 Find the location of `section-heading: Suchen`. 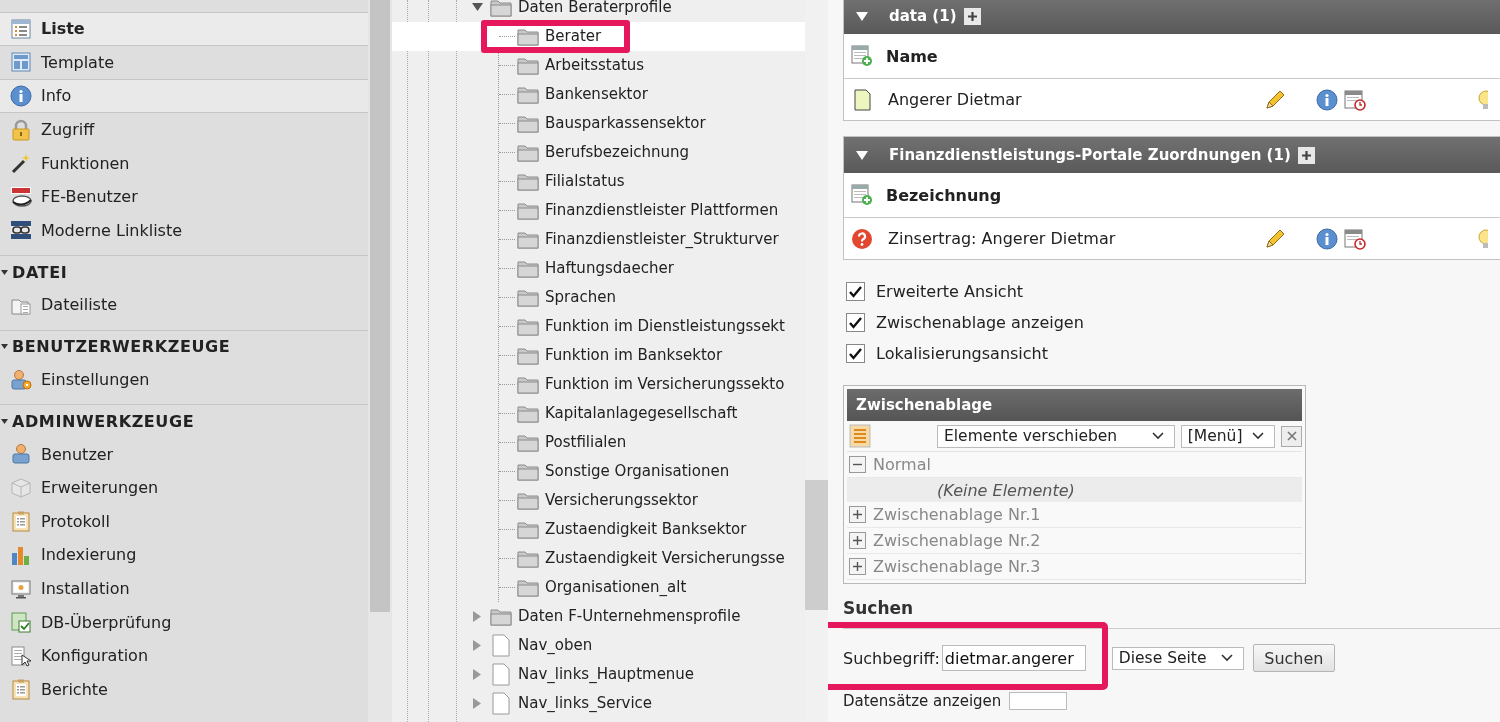

section-heading: Suchen is located at coordinates (879, 609).